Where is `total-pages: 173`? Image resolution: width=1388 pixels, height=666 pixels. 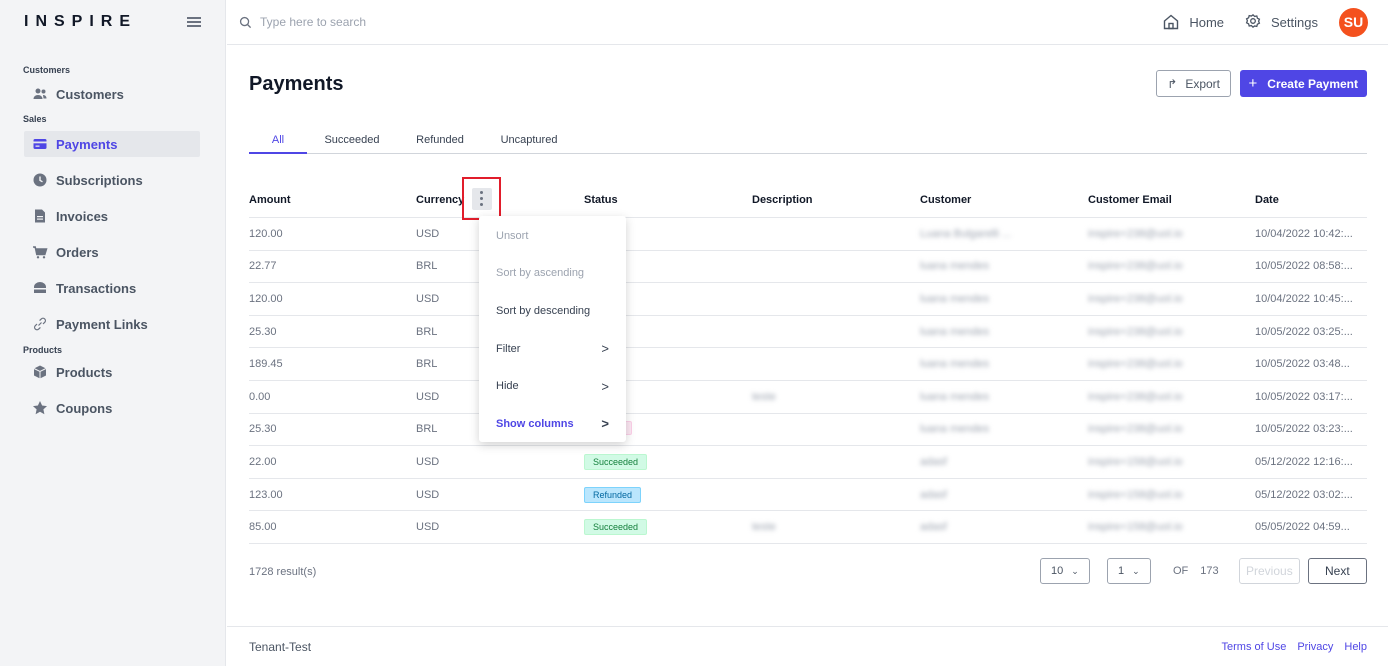 total-pages: 173 is located at coordinates (1209, 571).